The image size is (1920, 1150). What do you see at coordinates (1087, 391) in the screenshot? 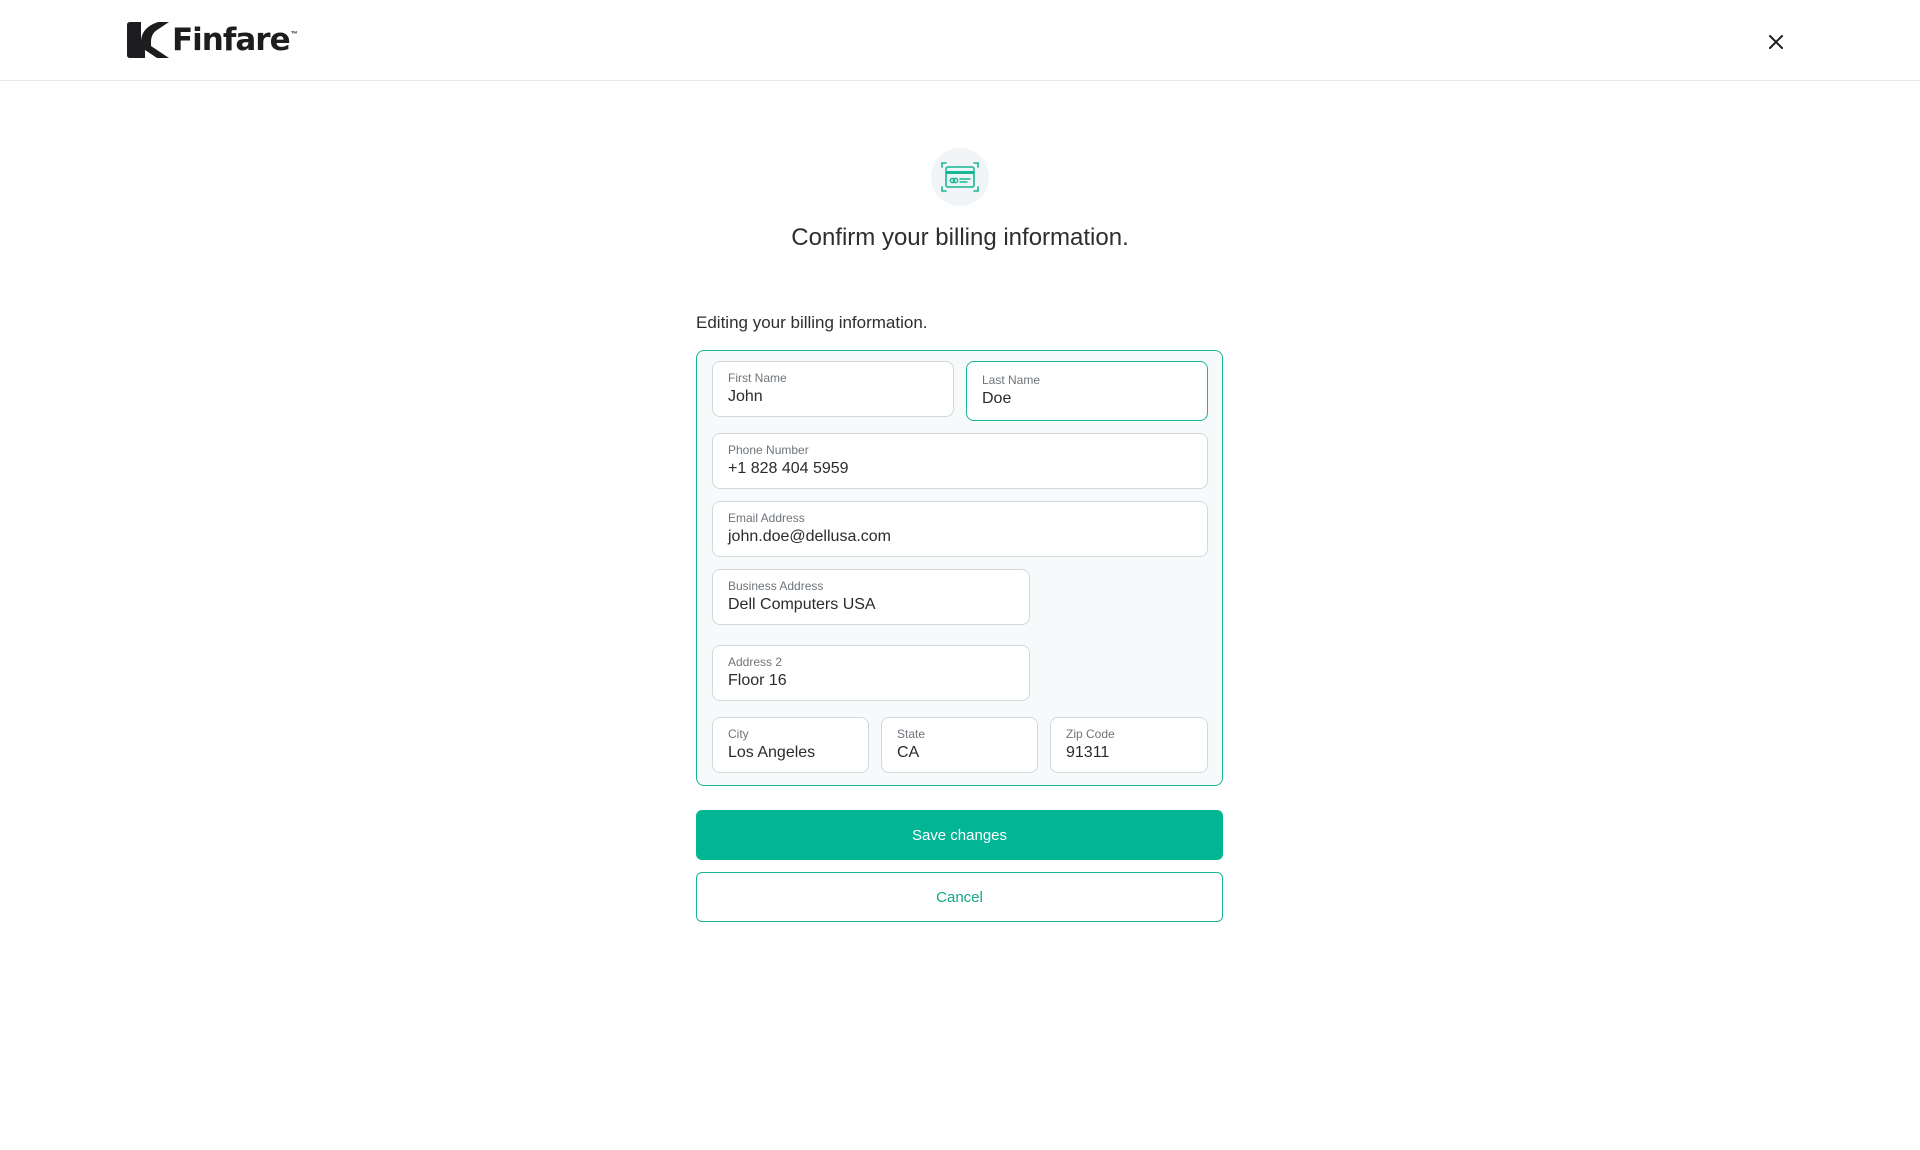
I see `last-name-field: Last Name Doe` at bounding box center [1087, 391].